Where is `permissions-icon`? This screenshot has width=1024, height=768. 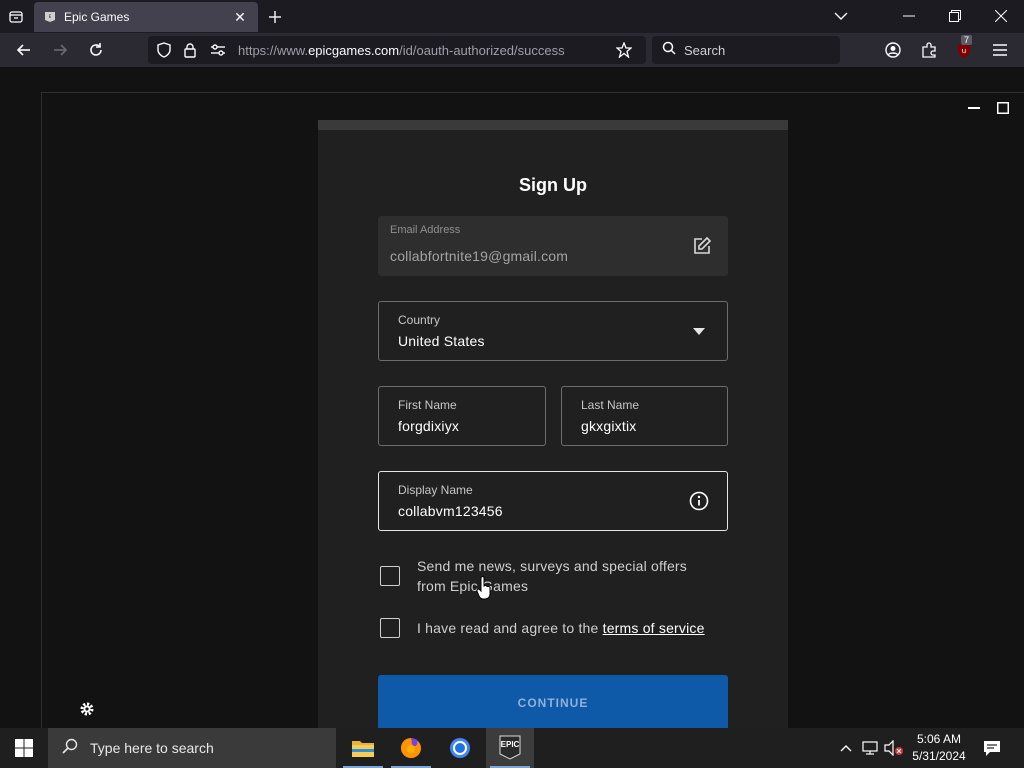
permissions-icon is located at coordinates (218, 52).